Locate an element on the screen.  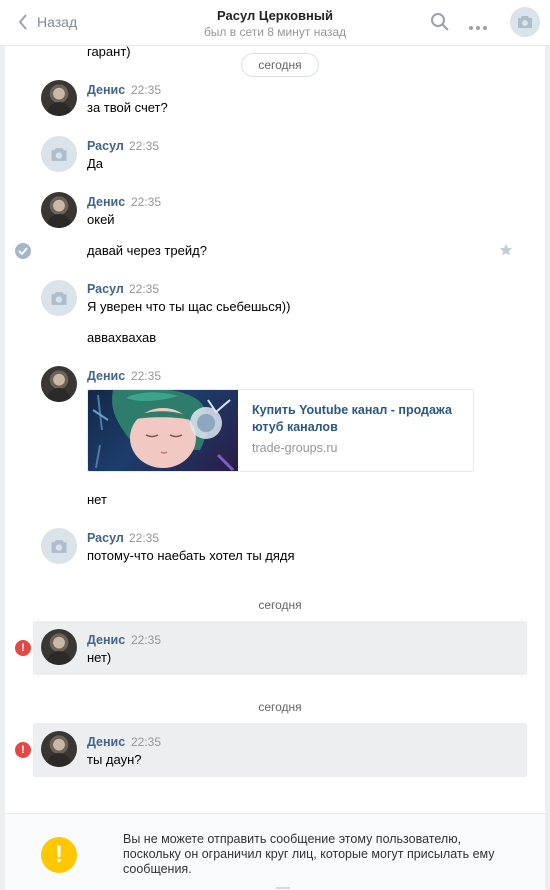
link-preview-image is located at coordinates (163, 430).